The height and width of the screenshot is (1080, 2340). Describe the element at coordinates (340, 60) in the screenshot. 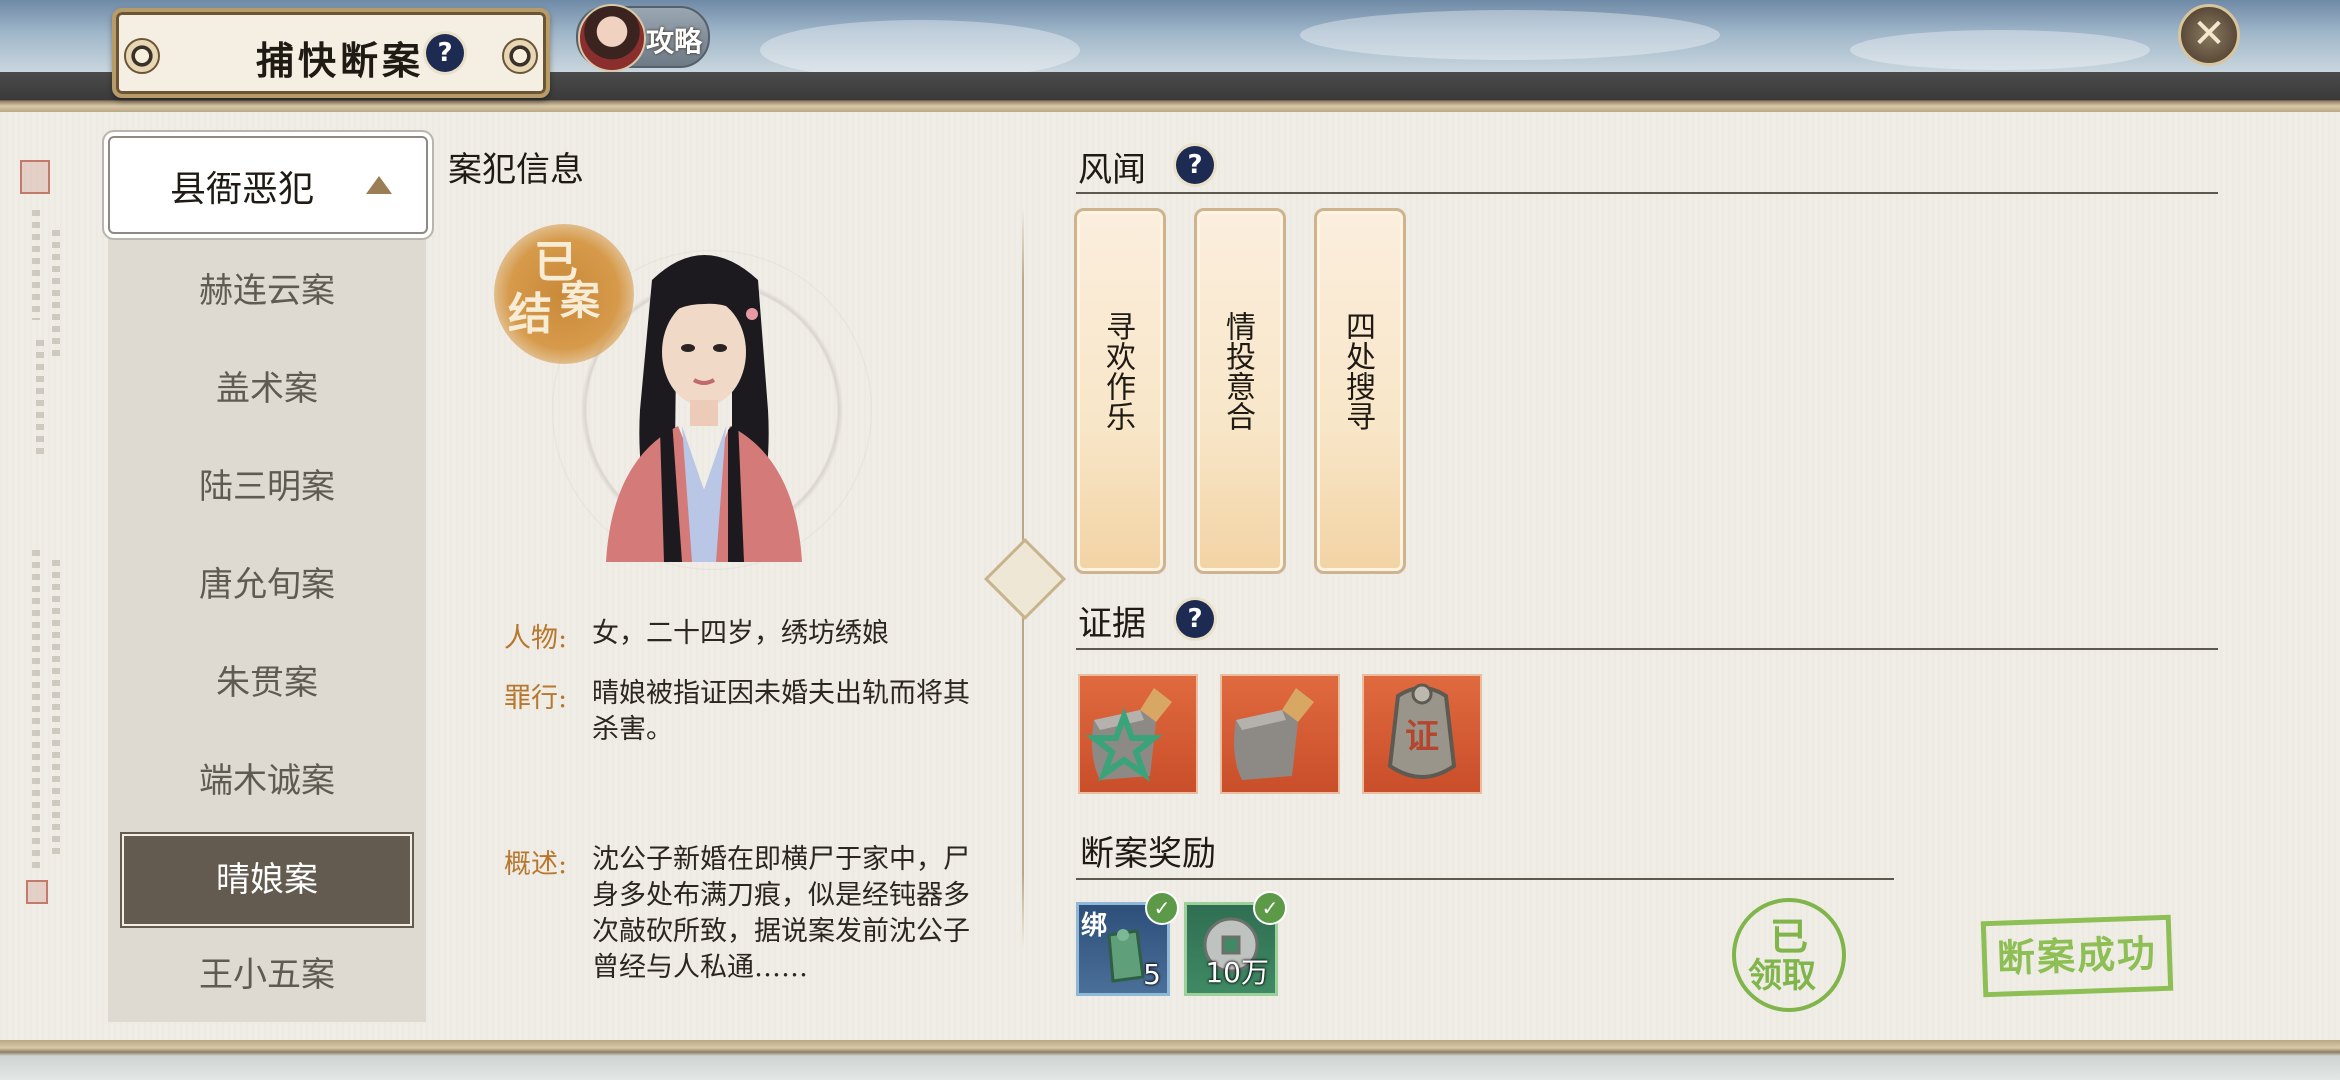

I see `page-title: 捕快断案` at that location.